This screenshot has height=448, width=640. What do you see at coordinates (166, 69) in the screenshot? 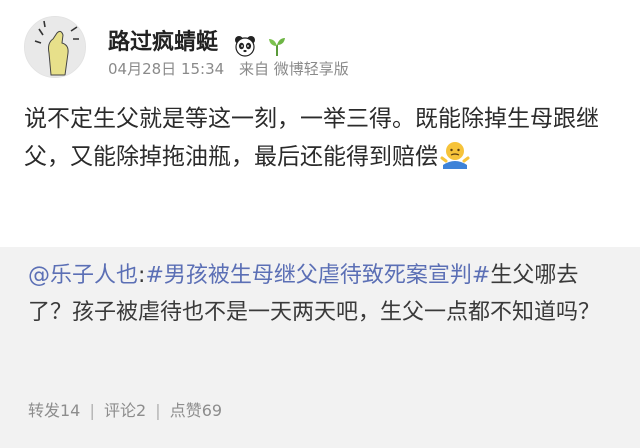
I see `post-date: 04月28日 15:34` at bounding box center [166, 69].